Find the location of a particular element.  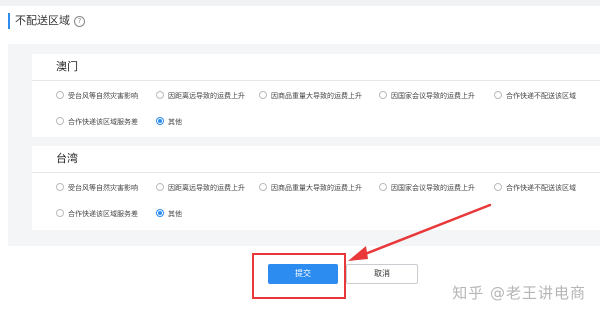

section-title-text: 不配送区域 is located at coordinates (42, 20).